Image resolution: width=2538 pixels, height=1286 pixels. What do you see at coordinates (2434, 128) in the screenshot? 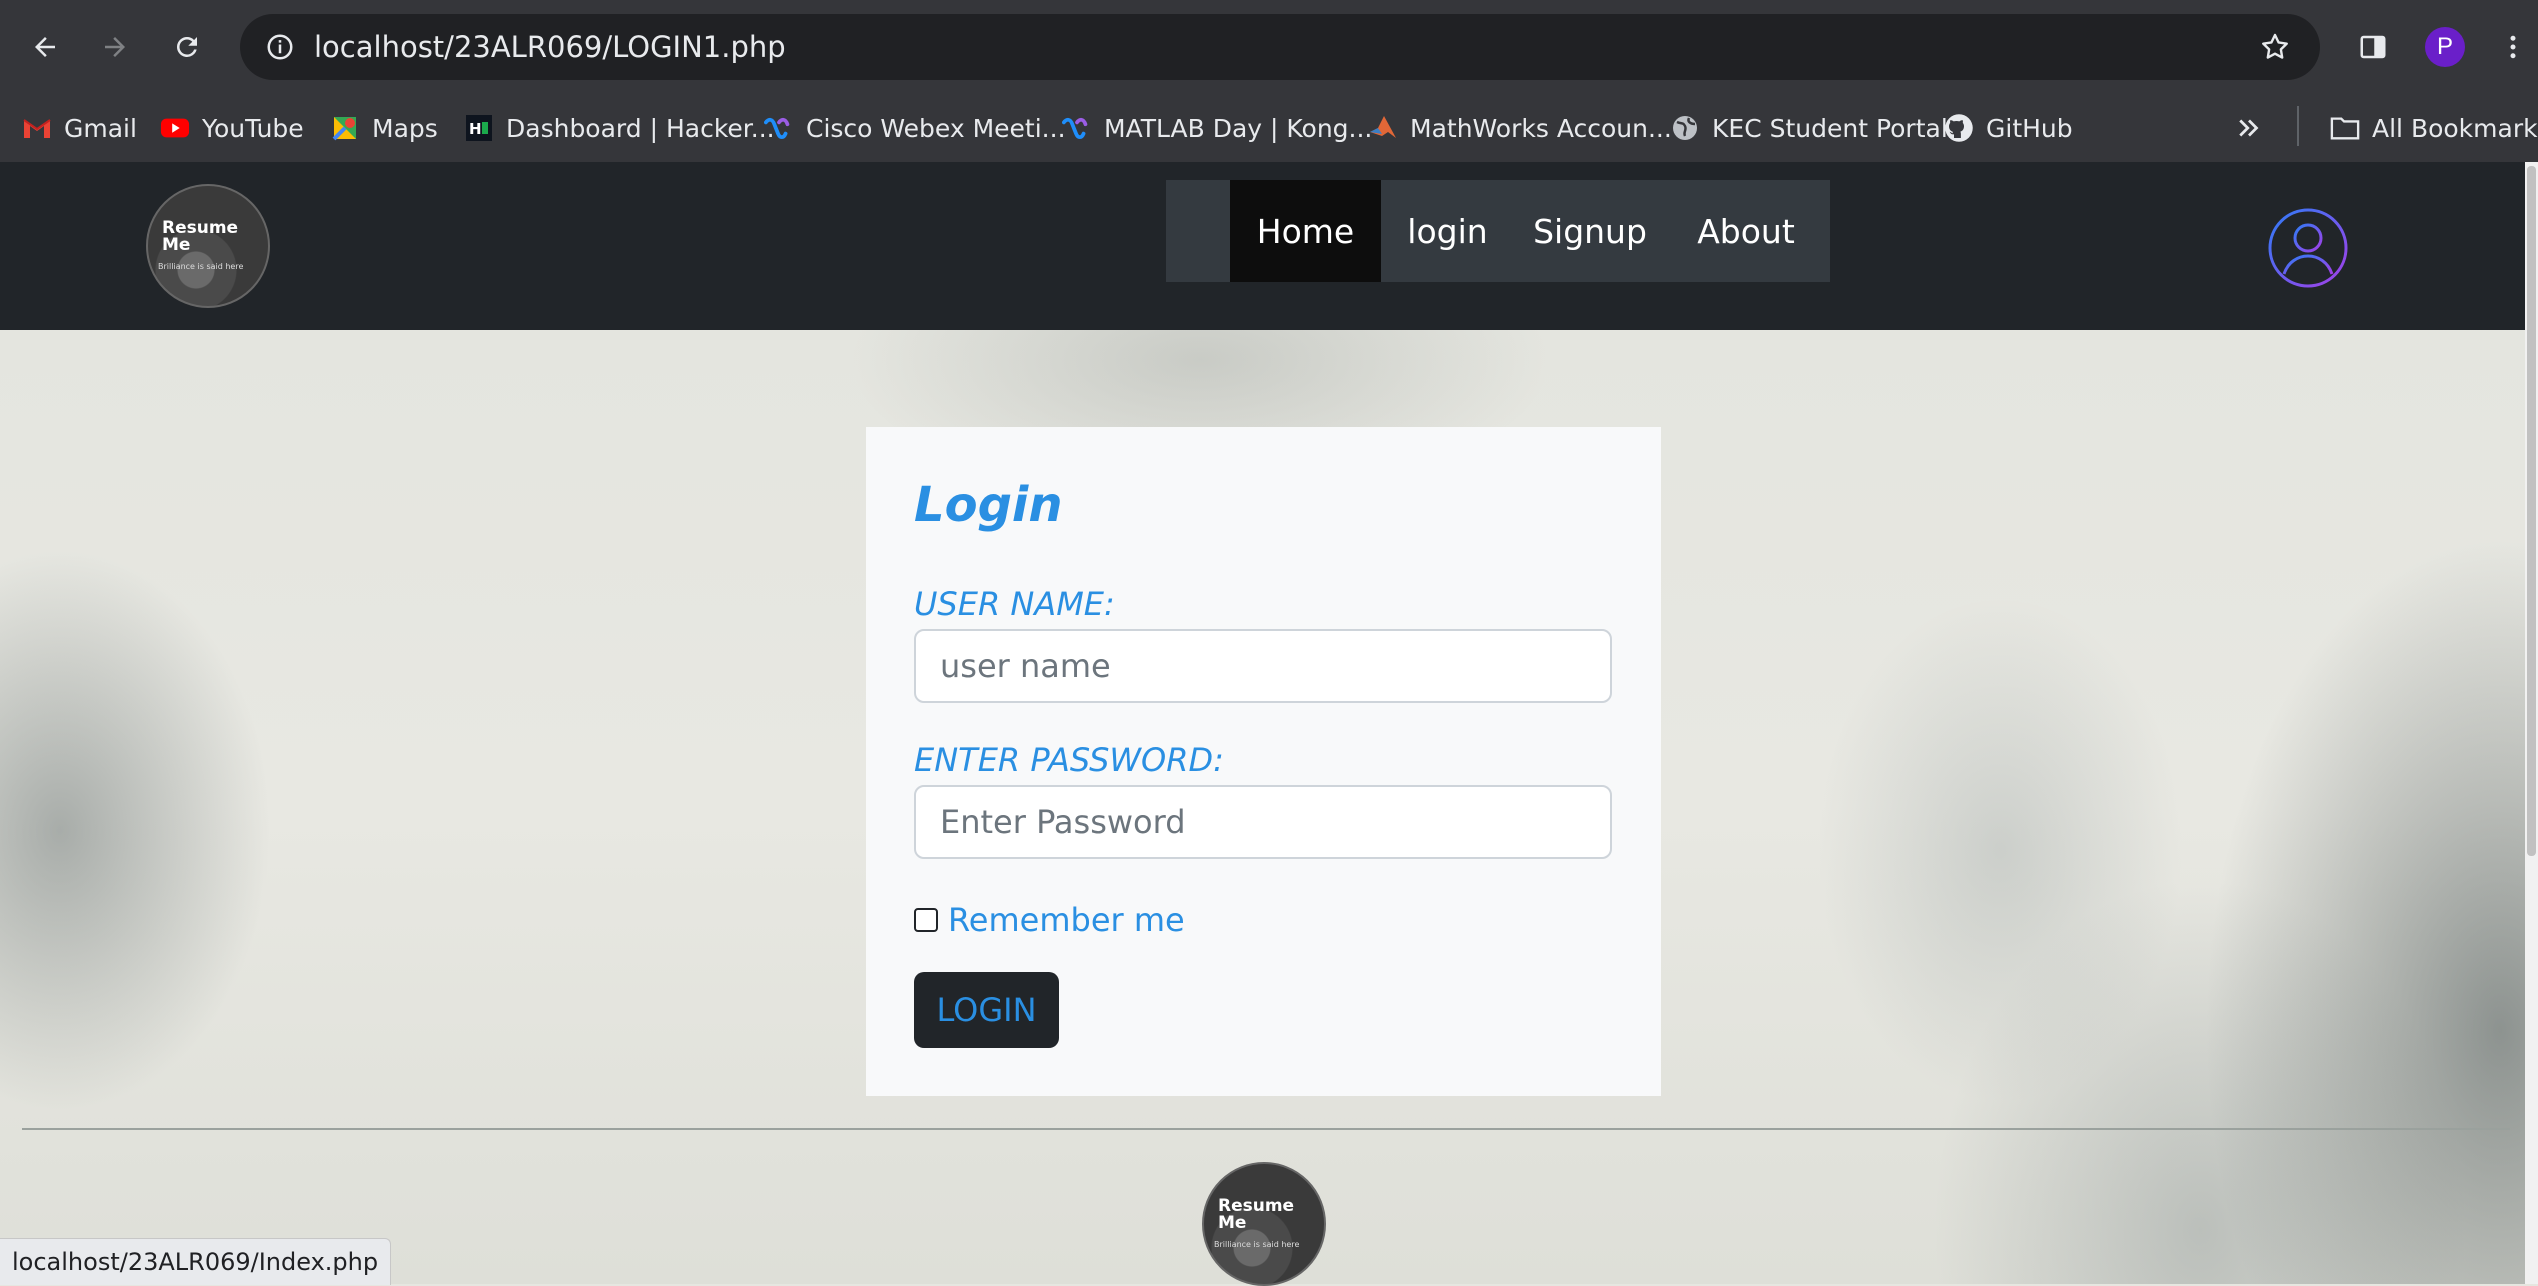
I see `all-bookmarks-folder: All Bookmarks` at bounding box center [2434, 128].